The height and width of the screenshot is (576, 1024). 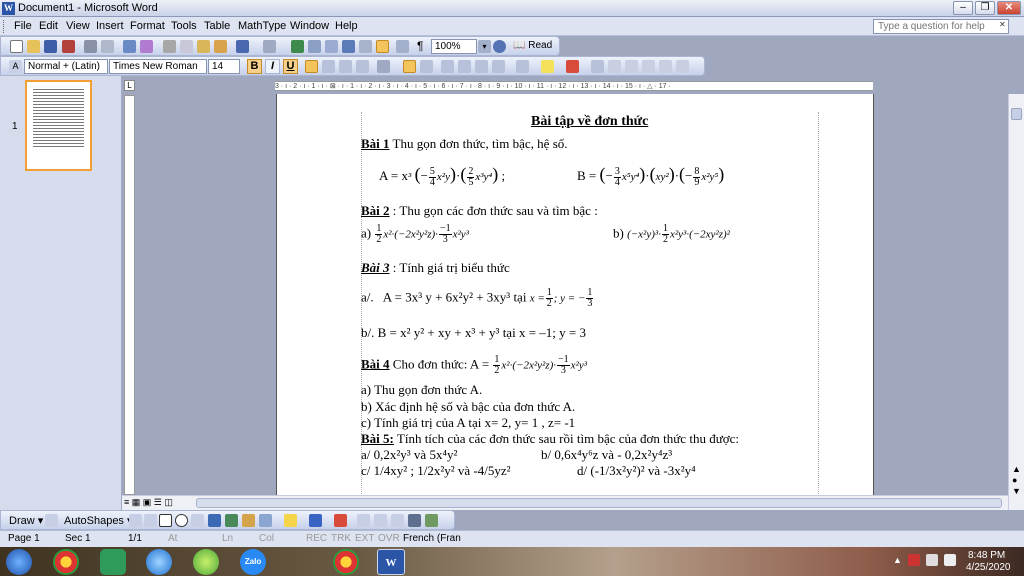 What do you see at coordinates (311, 66) in the screenshot?
I see `align-left-icon` at bounding box center [311, 66].